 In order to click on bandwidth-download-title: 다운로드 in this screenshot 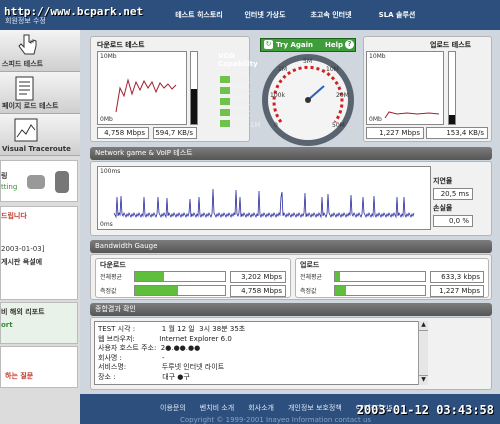, I will do `click(113, 265)`.